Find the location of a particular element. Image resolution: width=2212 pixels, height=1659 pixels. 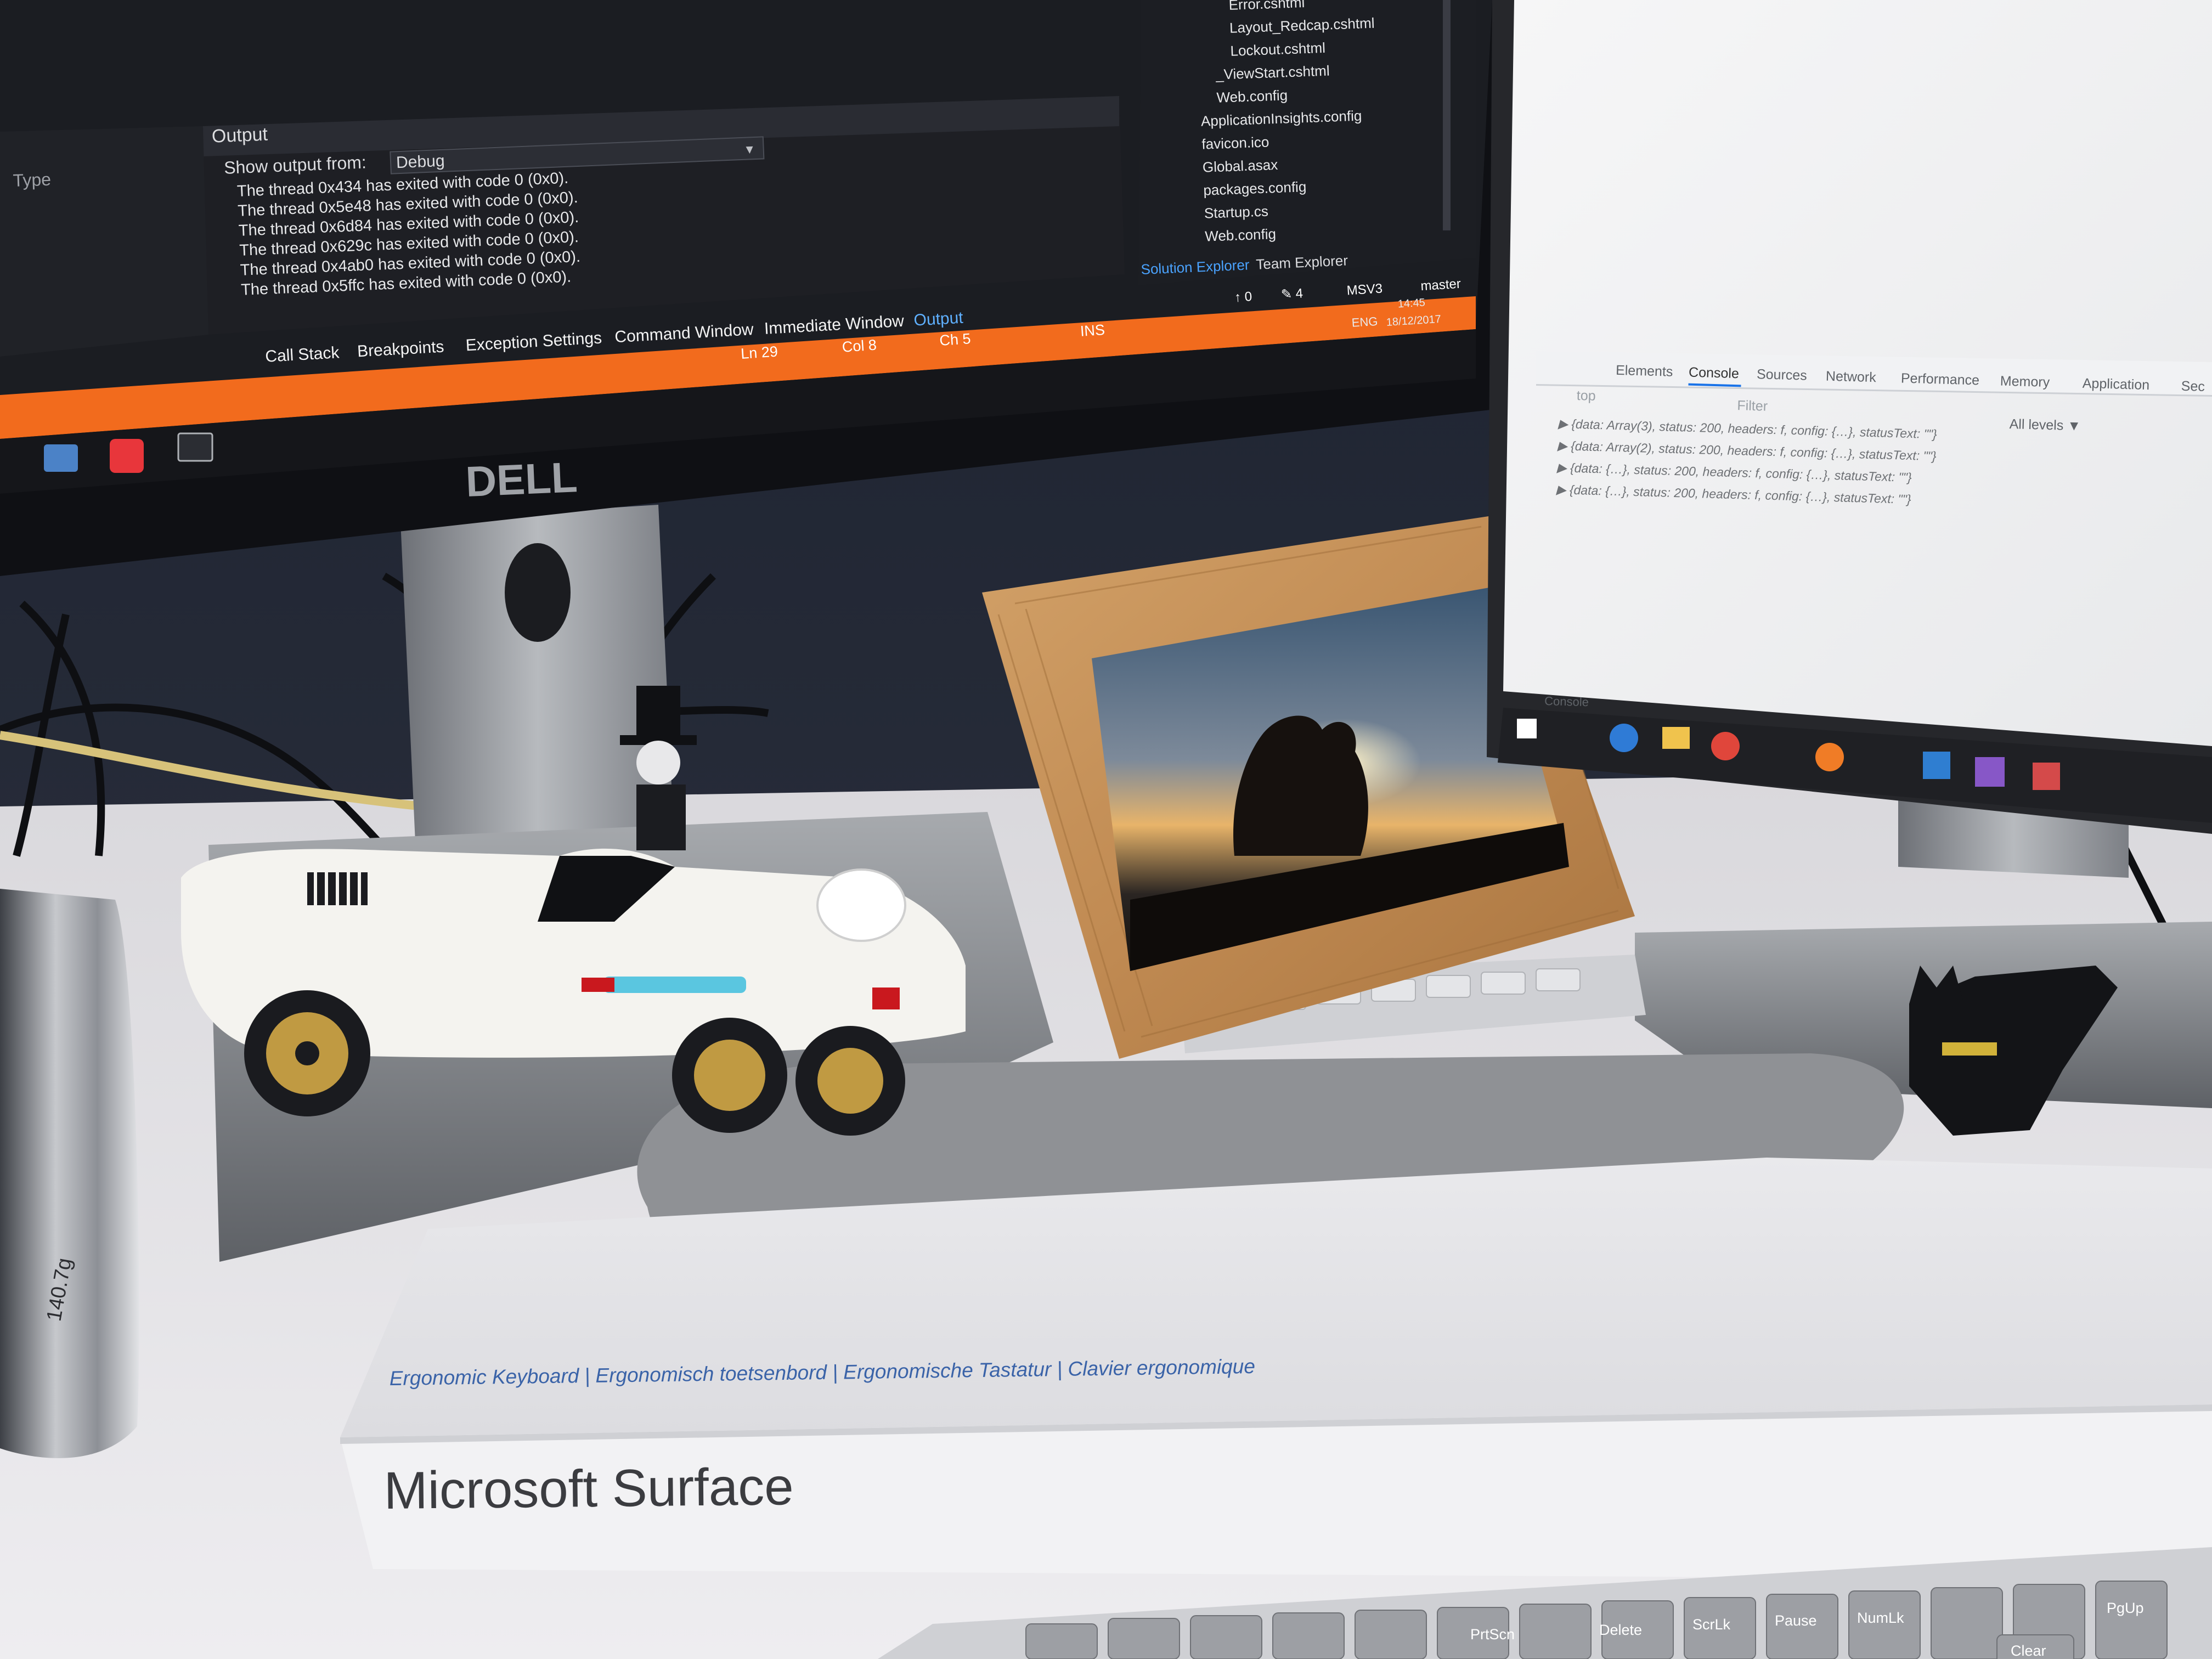

output-source-value: Debug is located at coordinates (420, 162).